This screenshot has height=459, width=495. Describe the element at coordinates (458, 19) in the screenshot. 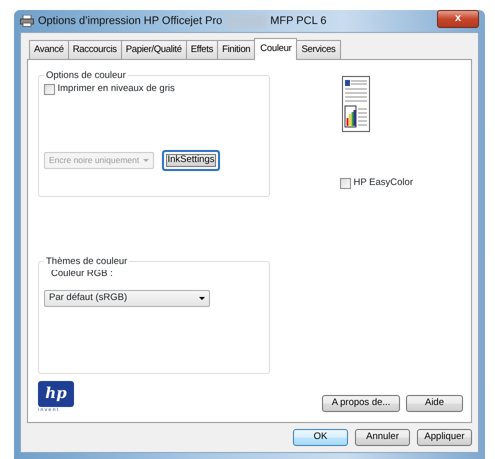

I see `close-button: x` at that location.